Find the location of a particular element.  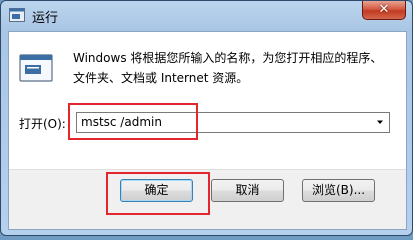

title-bar: 运行 ✕ is located at coordinates (206, 16).